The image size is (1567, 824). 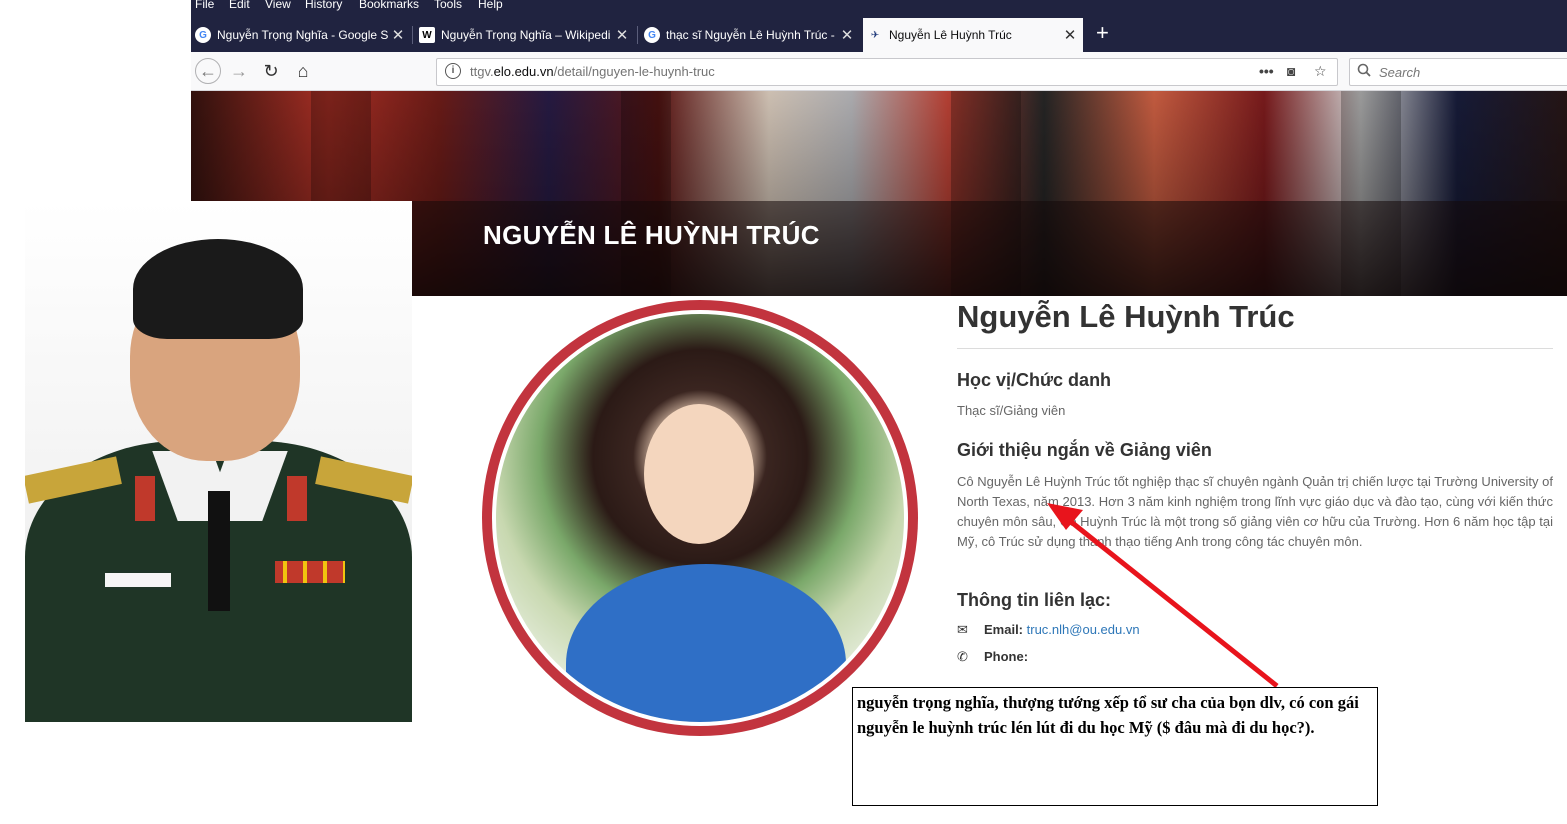 I want to click on collar-tab-right, so click(x=297, y=498).